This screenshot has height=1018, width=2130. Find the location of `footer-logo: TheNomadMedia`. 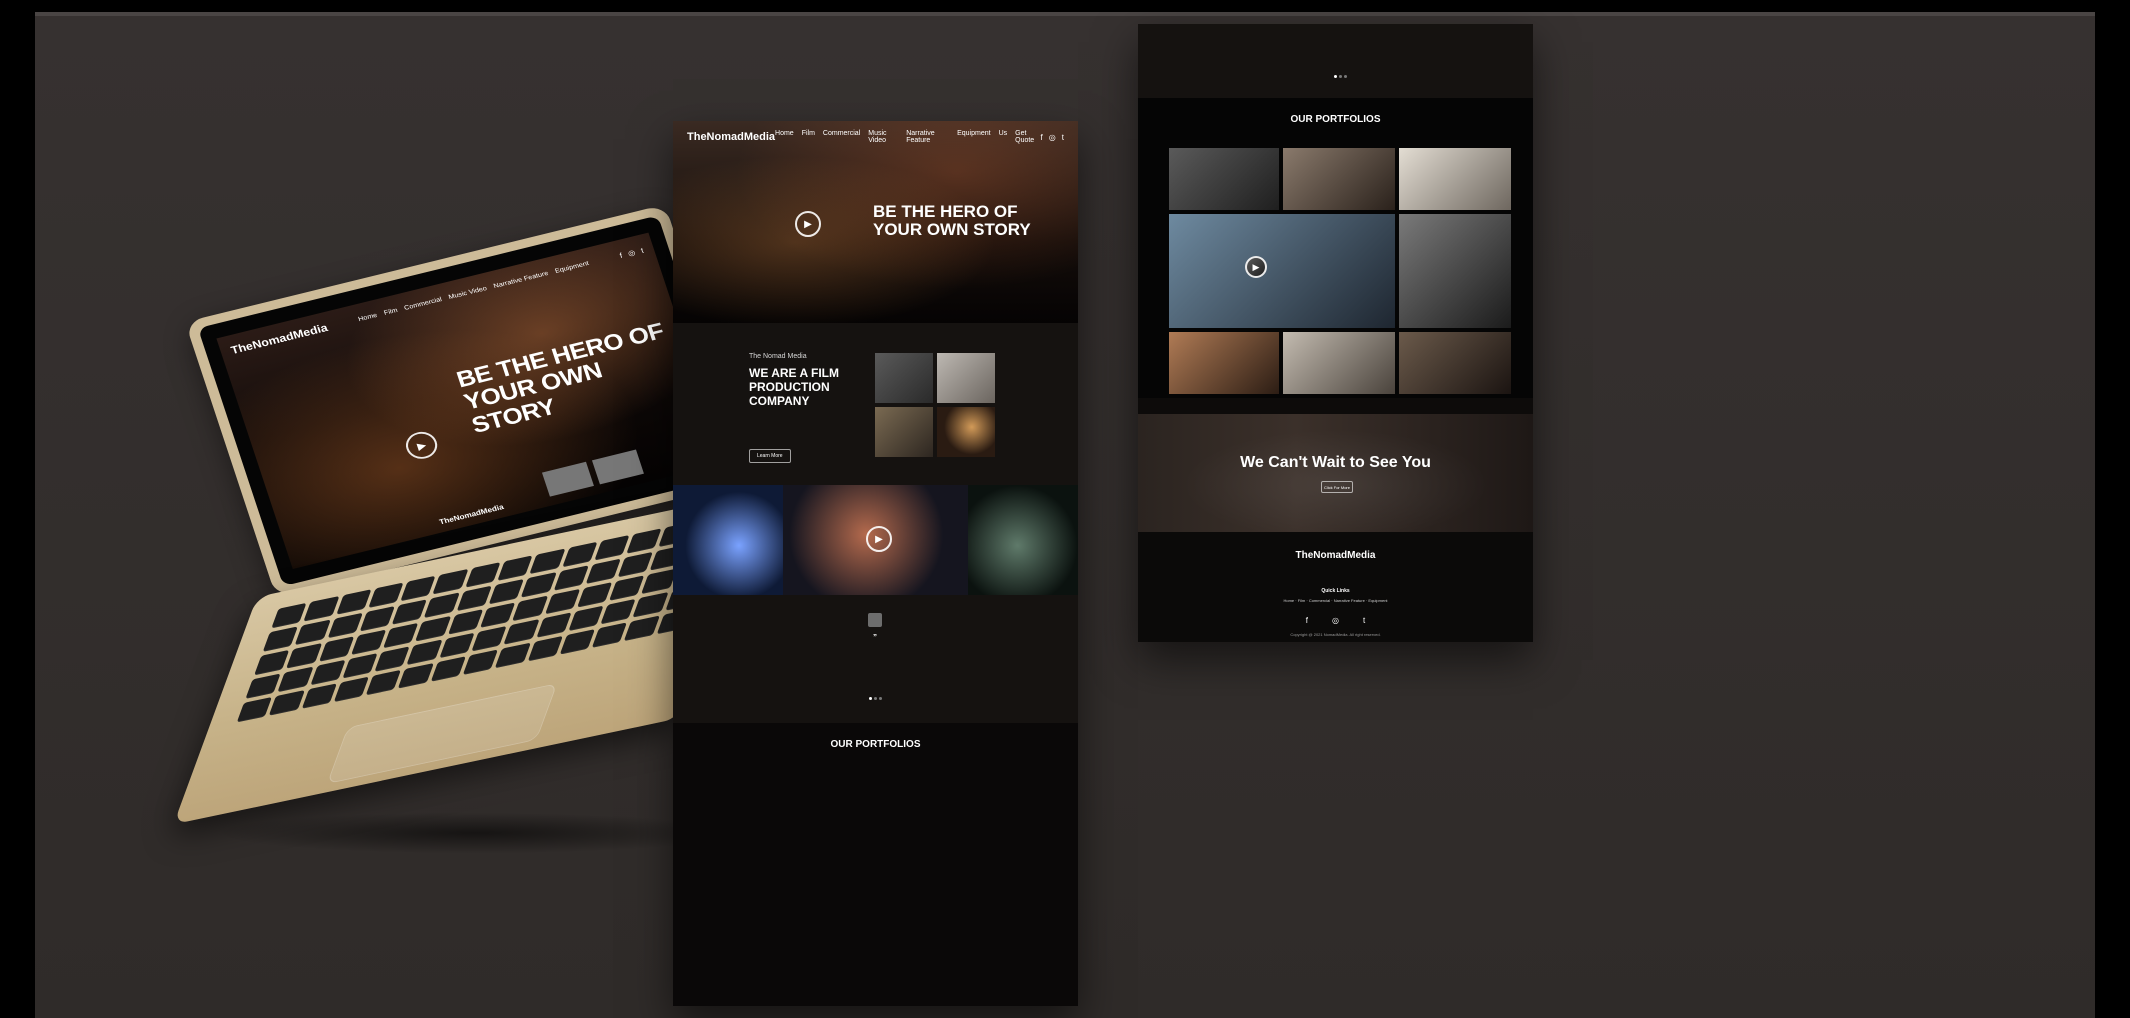

footer-logo: TheNomadMedia is located at coordinates (1335, 555).